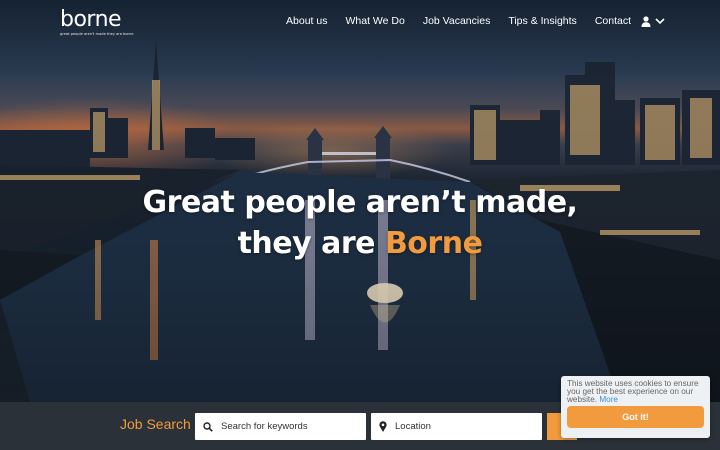 The width and height of the screenshot is (720, 450). Describe the element at coordinates (291, 426) in the screenshot. I see `keywords-input` at that location.